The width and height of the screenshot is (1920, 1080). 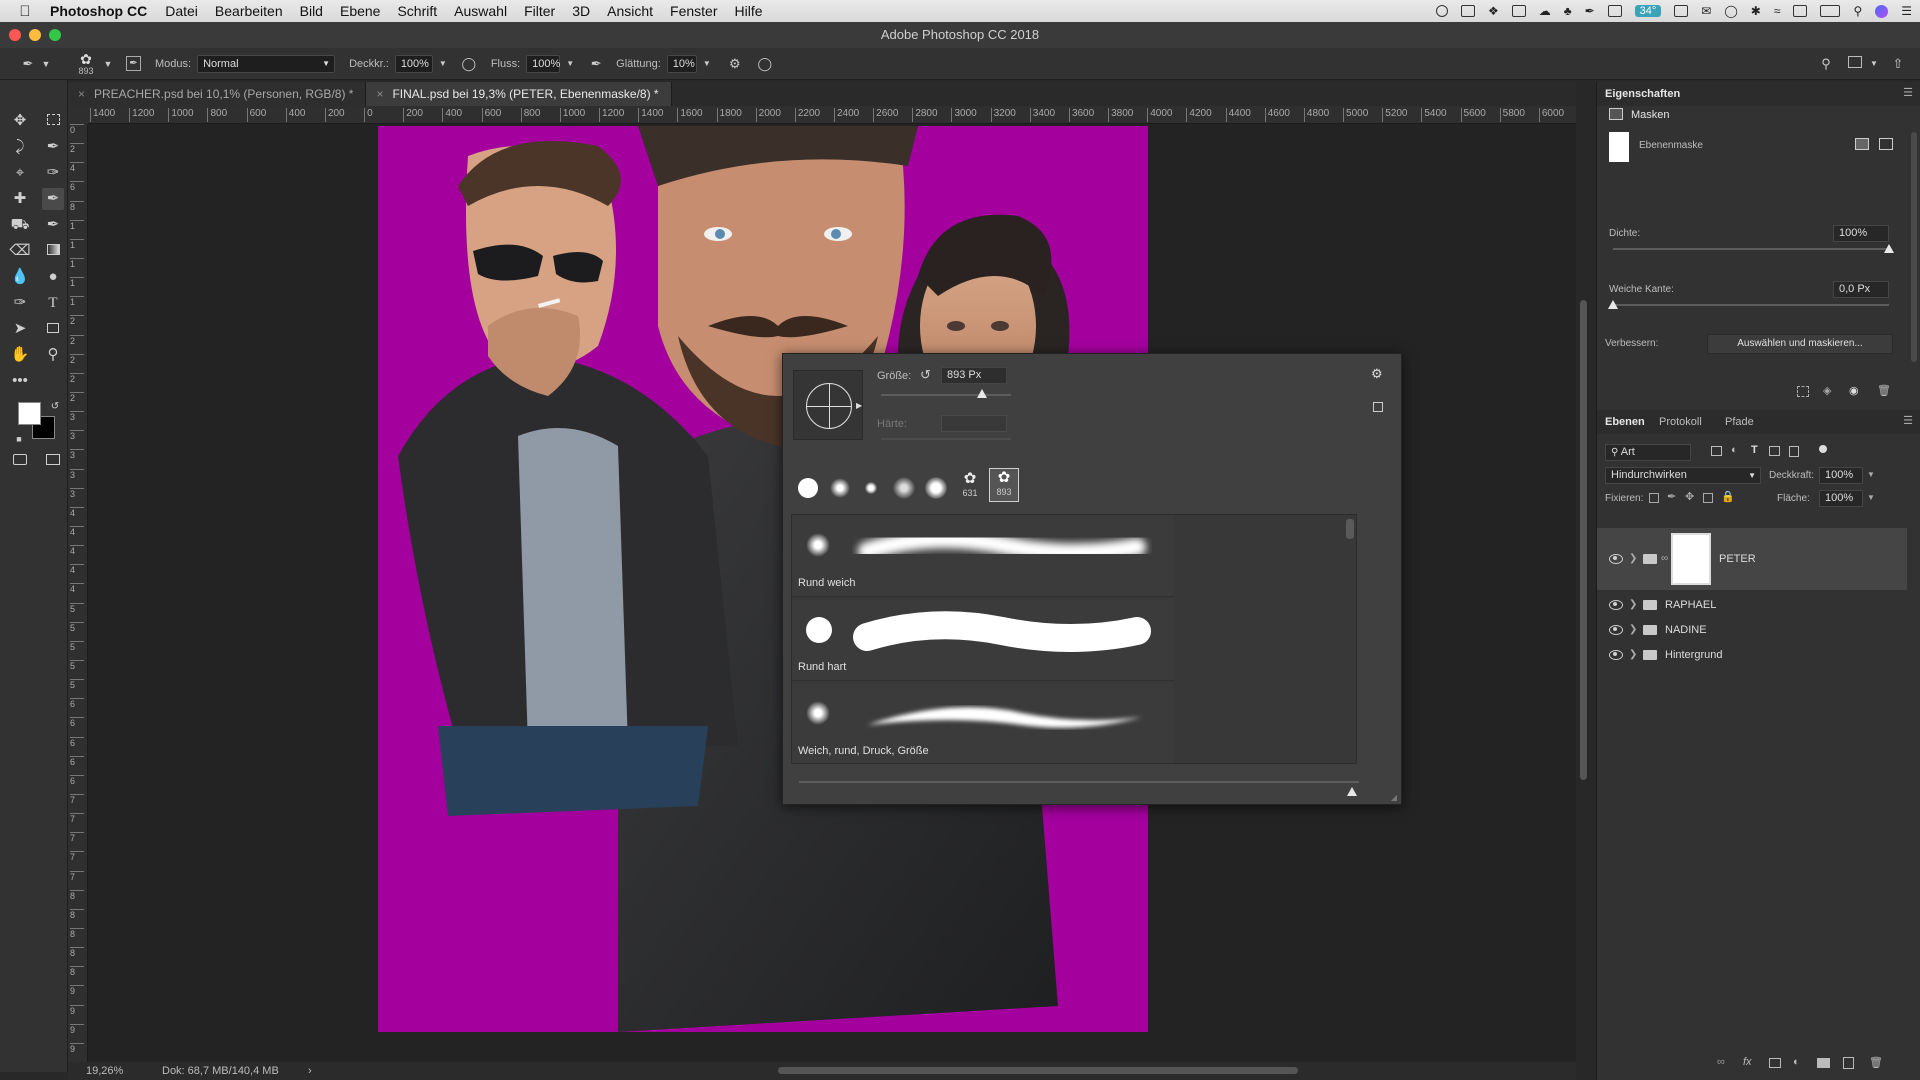 I want to click on preview-size-slider-track, so click(x=1079, y=782).